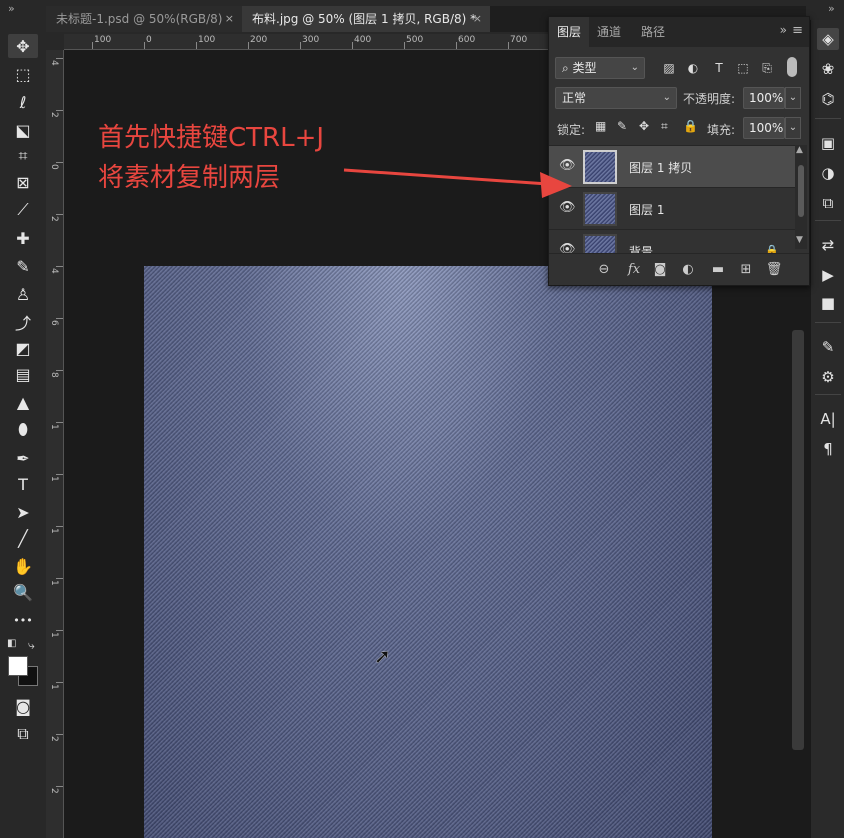 The image size is (844, 838). I want to click on layers-scrollbar: ▲ ▼, so click(801, 197).